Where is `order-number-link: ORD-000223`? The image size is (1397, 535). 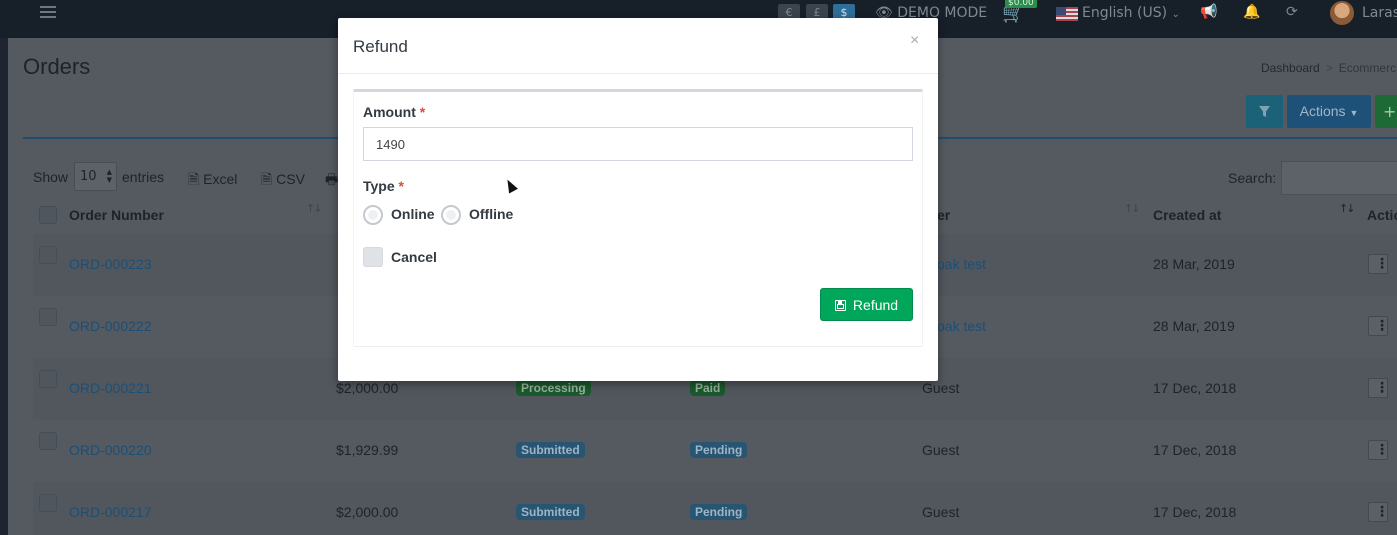
order-number-link: ORD-000223 is located at coordinates (110, 264).